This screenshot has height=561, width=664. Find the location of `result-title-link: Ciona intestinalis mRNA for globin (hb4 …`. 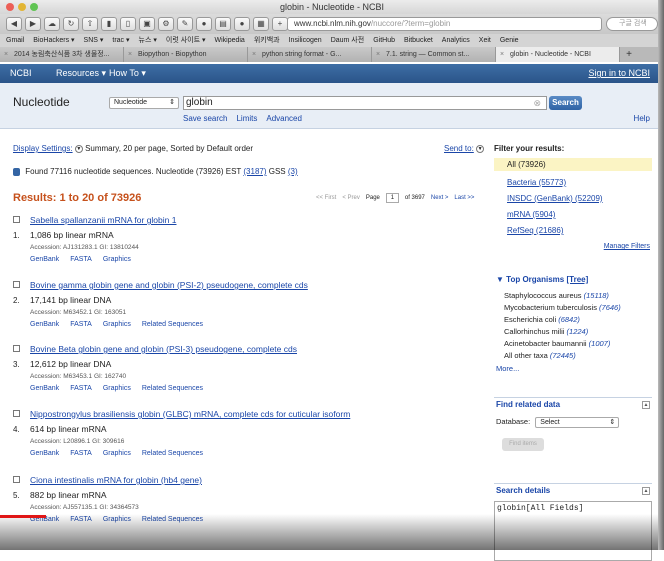

result-title-link: Ciona intestinalis mRNA for globin (hb4 … is located at coordinates (116, 480).